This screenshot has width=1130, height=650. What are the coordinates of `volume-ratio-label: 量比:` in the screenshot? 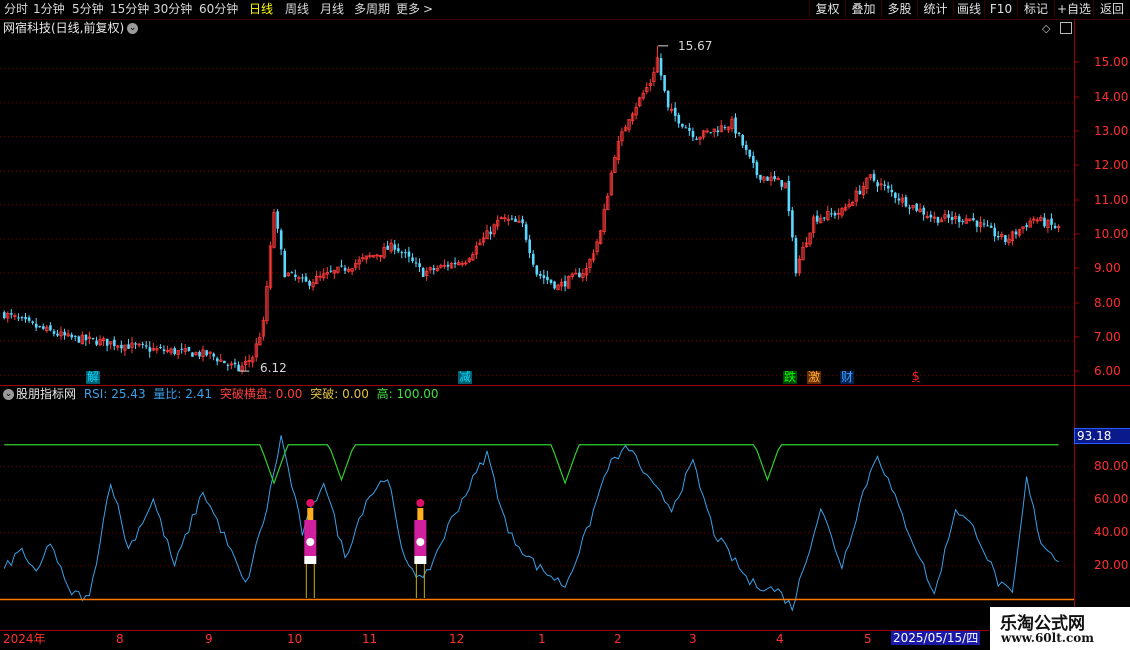 It's located at (167, 394).